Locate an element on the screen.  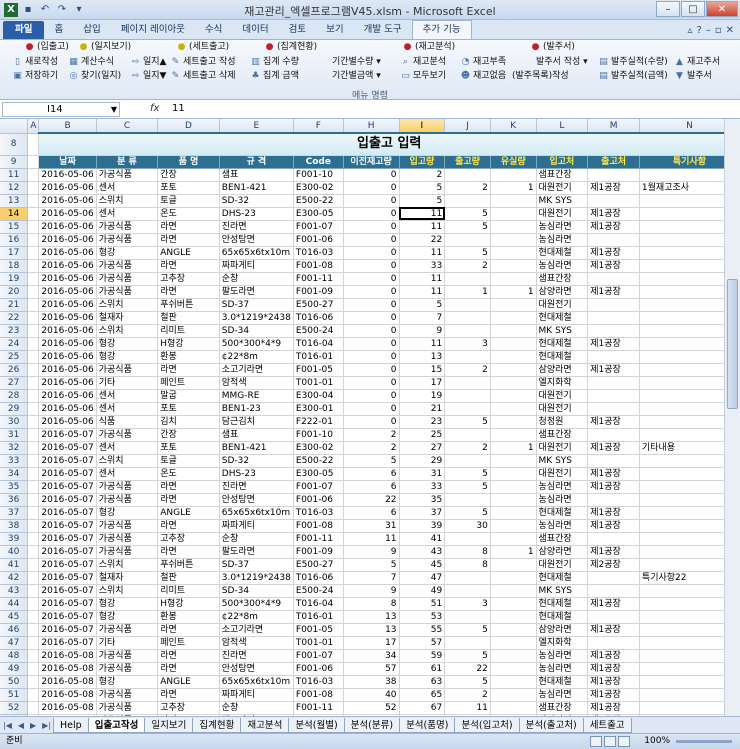
cell: 리미트 is located at coordinates (188, 331).